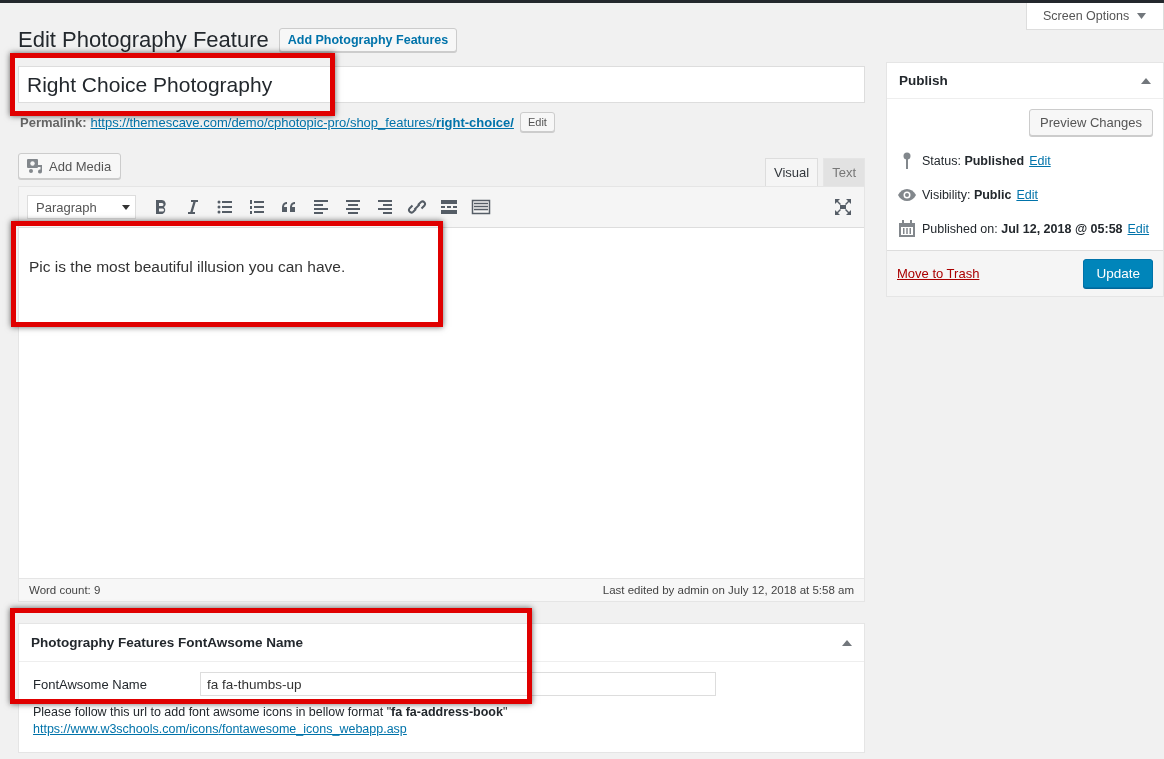  What do you see at coordinates (302, 122) in the screenshot?
I see `permalink-link: https://themescave.com/demo/cphotopic-pro/shop_features/right-choice/` at bounding box center [302, 122].